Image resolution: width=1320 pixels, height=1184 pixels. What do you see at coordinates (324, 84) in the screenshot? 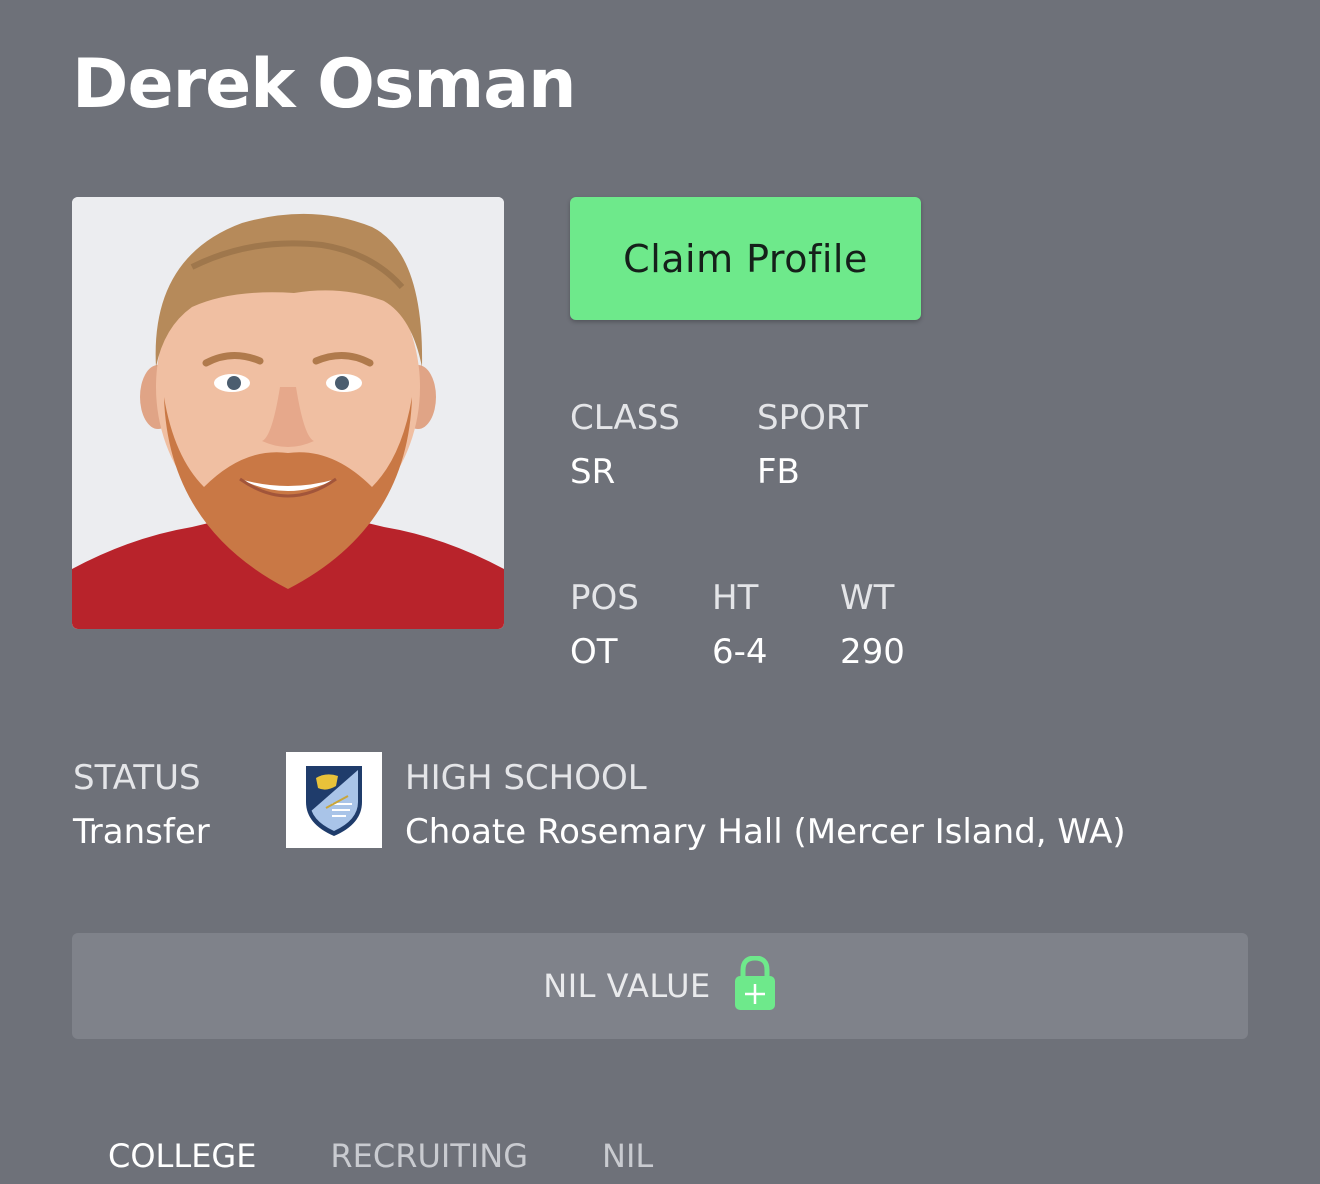
I see `player-name: Derek Osman` at bounding box center [324, 84].